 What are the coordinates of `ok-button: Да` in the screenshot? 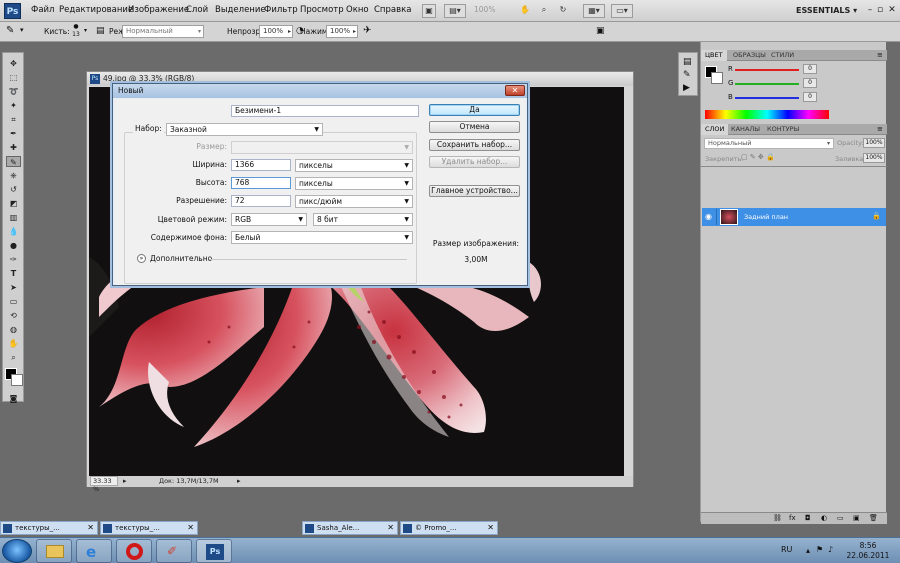 It's located at (474, 110).